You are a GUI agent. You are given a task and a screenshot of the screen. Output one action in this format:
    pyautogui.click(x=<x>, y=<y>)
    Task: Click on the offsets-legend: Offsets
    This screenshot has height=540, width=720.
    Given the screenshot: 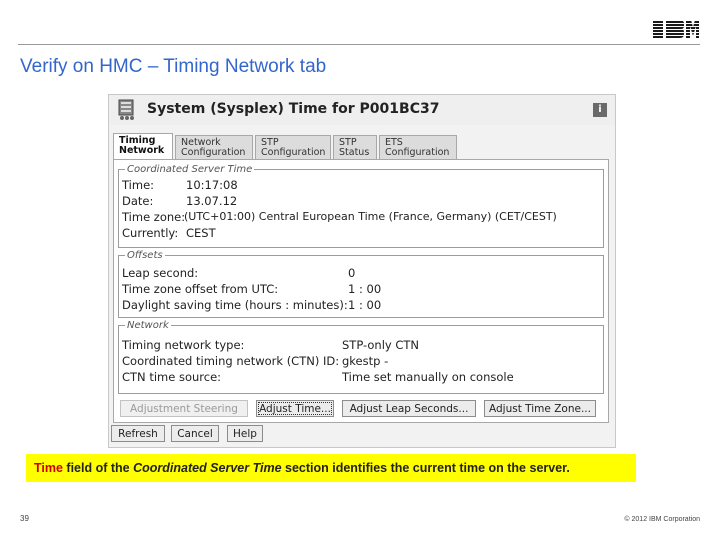 What is the action you would take?
    pyautogui.click(x=145, y=255)
    